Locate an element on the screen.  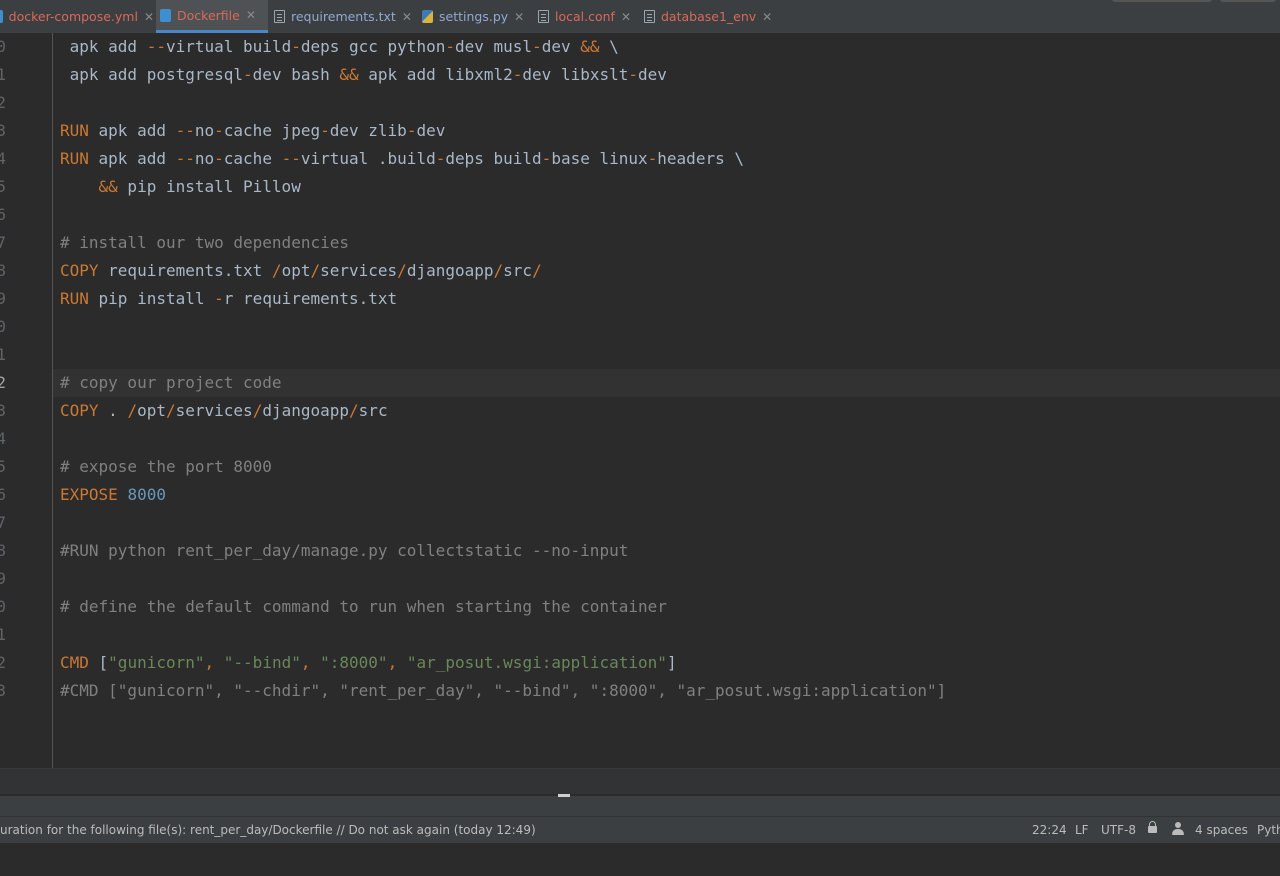
indent-setting: 4 spaces is located at coordinates (1221, 830).